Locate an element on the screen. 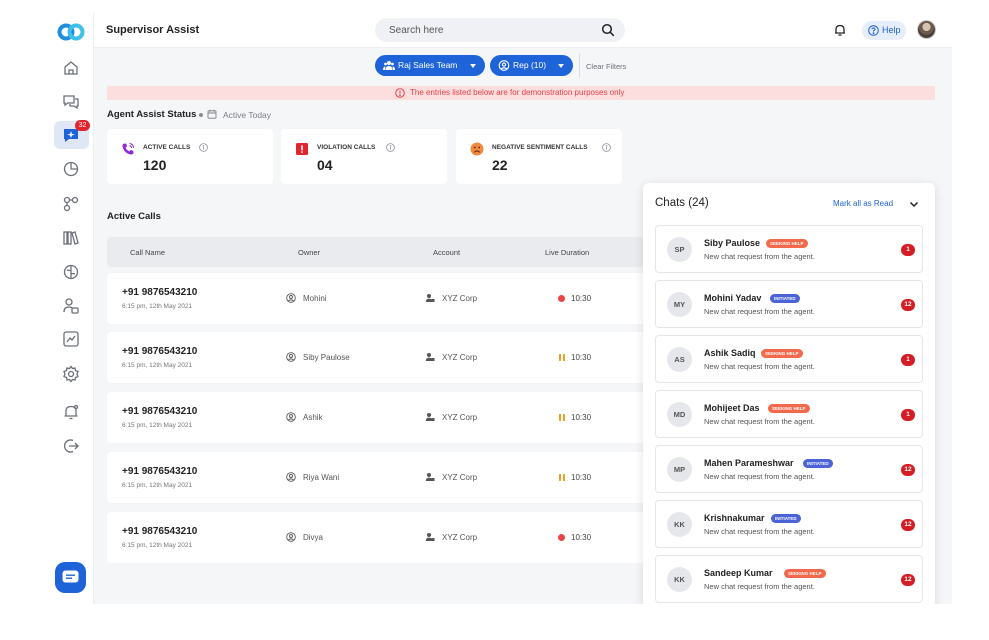  question-icon is located at coordinates (873, 30).